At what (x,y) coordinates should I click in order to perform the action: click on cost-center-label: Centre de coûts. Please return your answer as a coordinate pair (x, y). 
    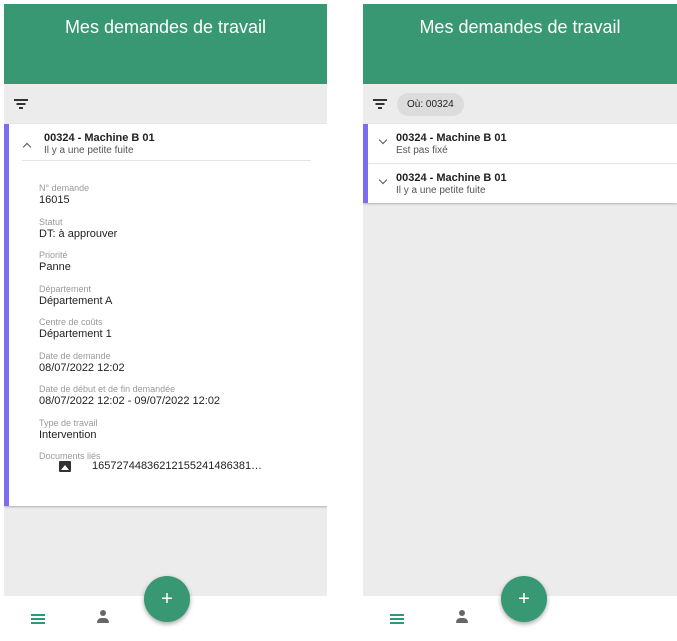
    Looking at the image, I should click on (71, 322).